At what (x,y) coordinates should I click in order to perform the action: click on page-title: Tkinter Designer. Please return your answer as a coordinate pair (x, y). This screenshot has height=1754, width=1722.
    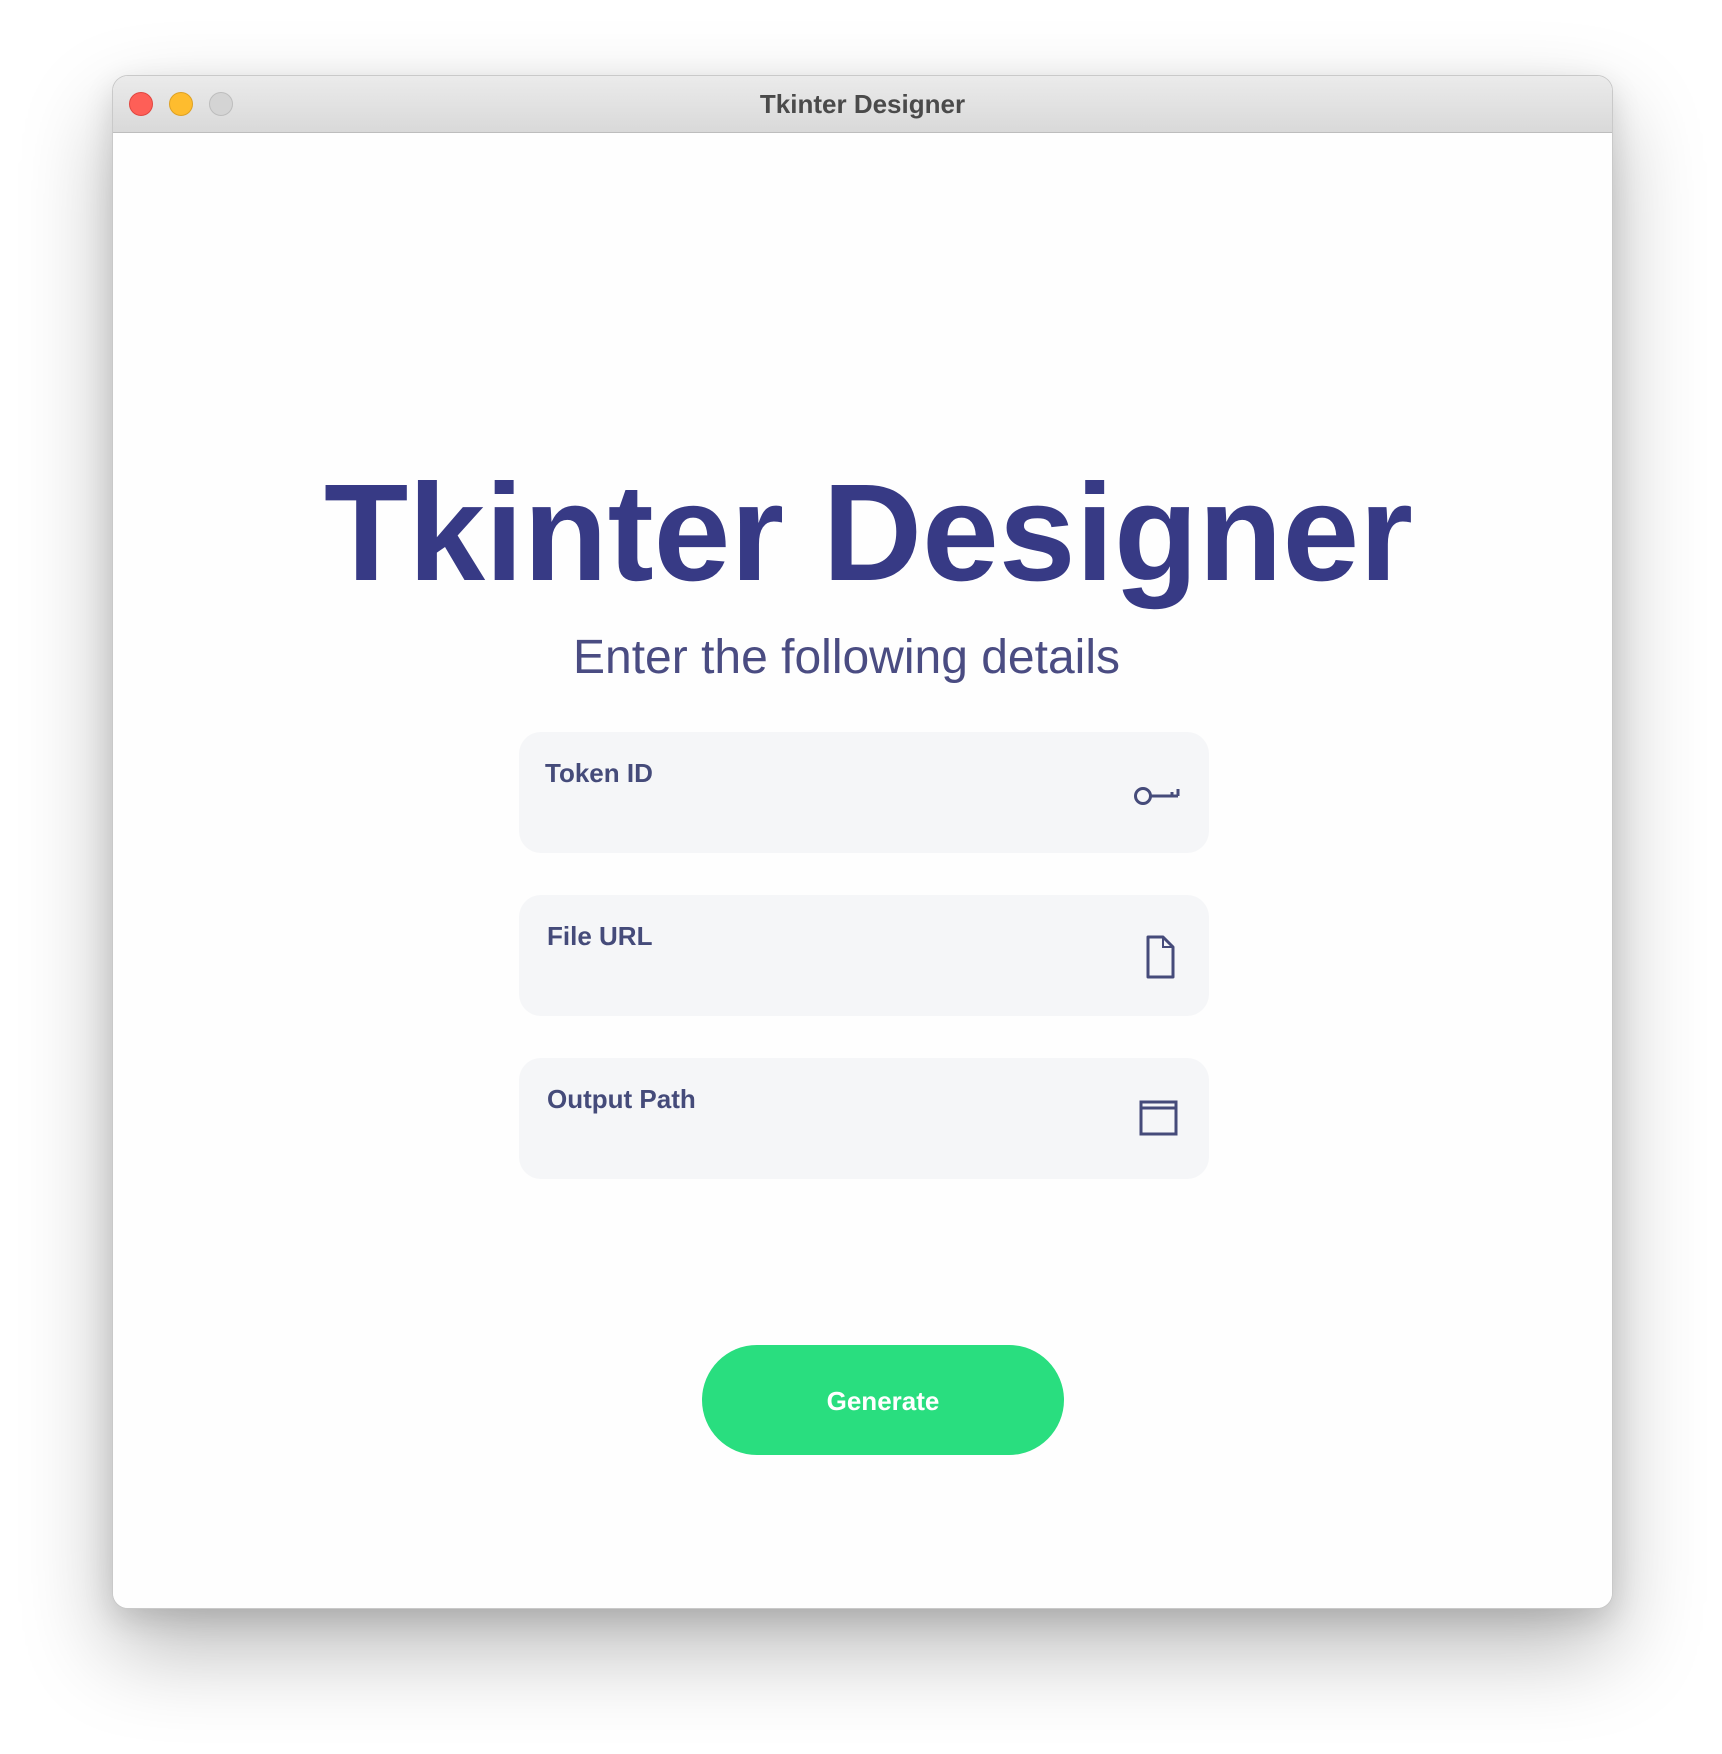
    Looking at the image, I should click on (868, 533).